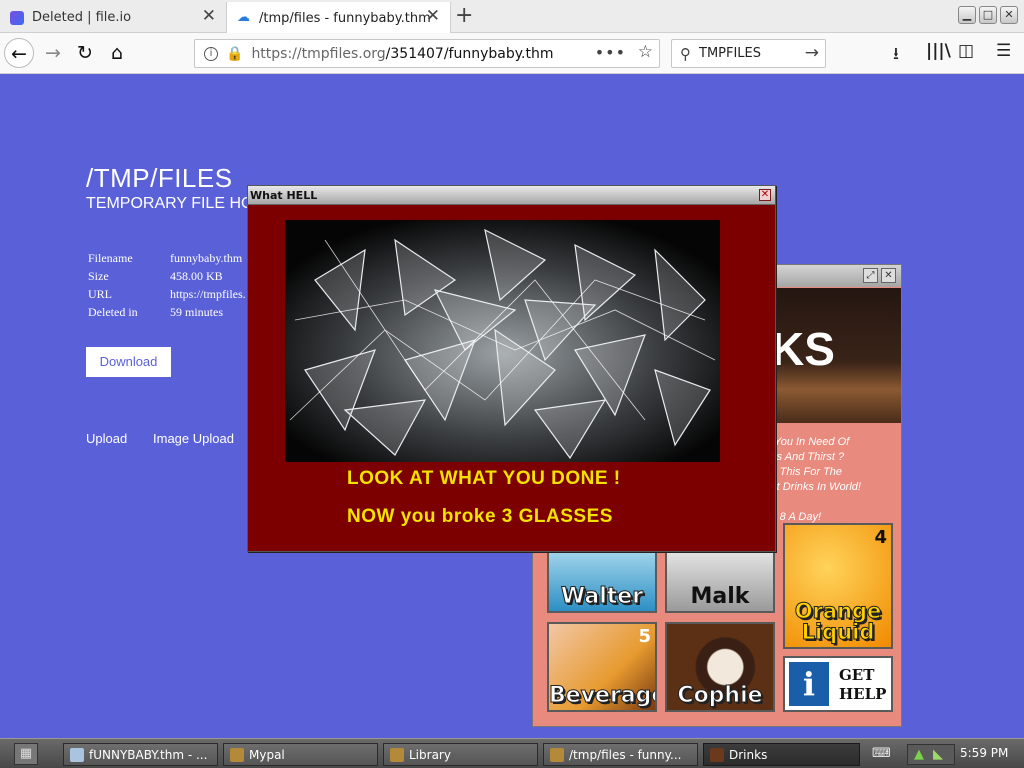 The width and height of the screenshot is (1024, 768). I want to click on keyboard-icon: ⌨, so click(881, 753).